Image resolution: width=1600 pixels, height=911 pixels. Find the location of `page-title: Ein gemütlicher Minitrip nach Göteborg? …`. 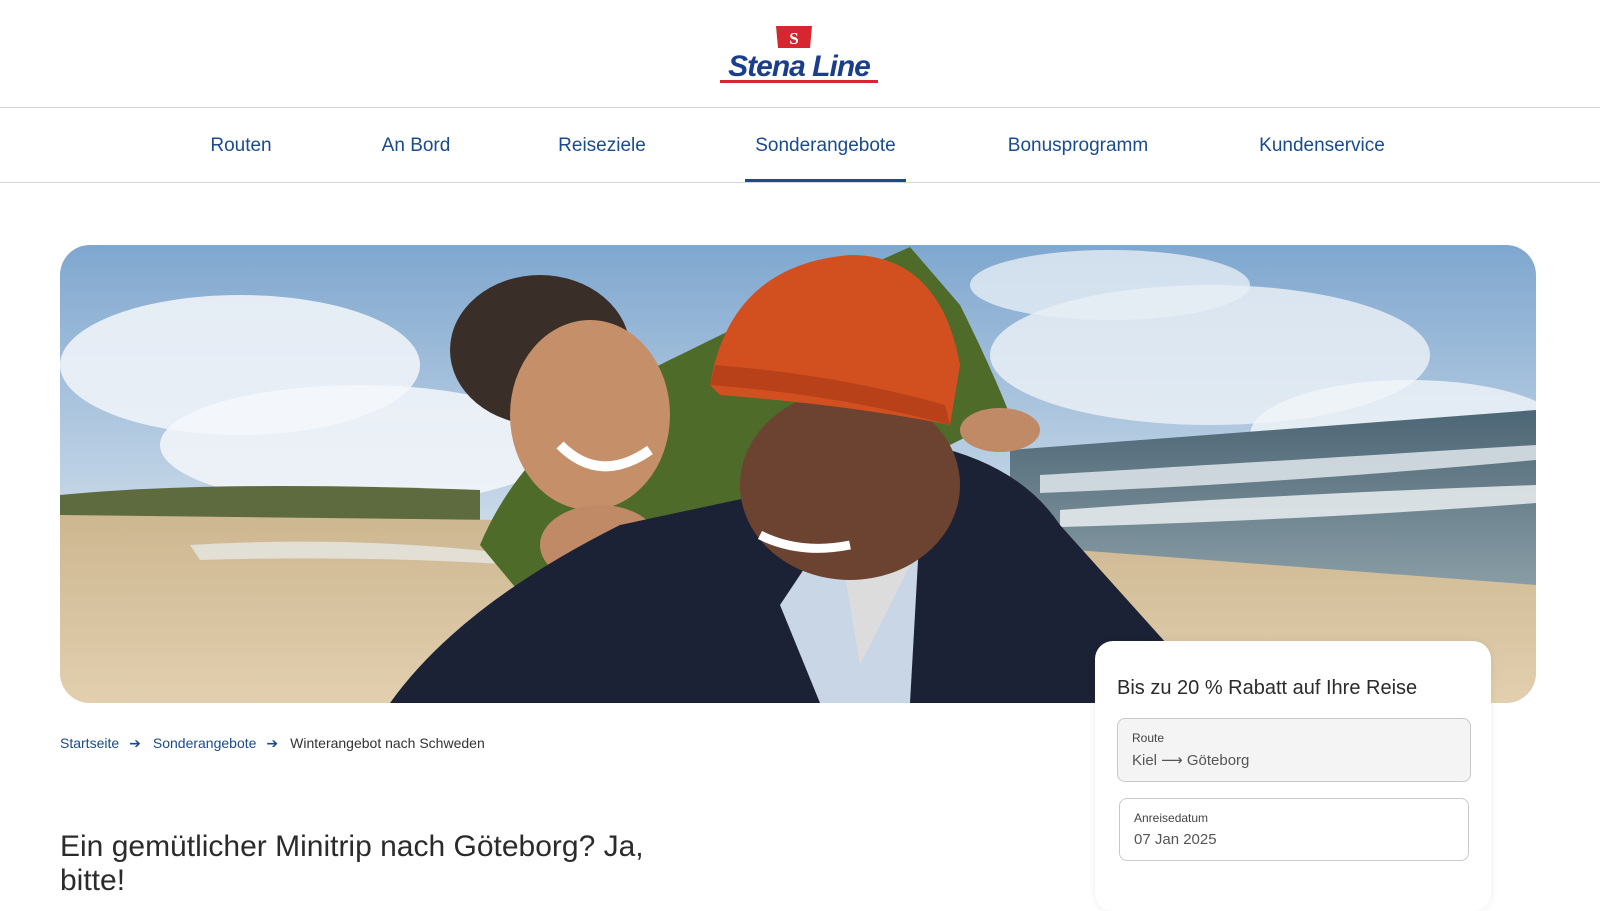

page-title: Ein gemütlicher Minitrip nach Göteborg? … is located at coordinates (352, 863).